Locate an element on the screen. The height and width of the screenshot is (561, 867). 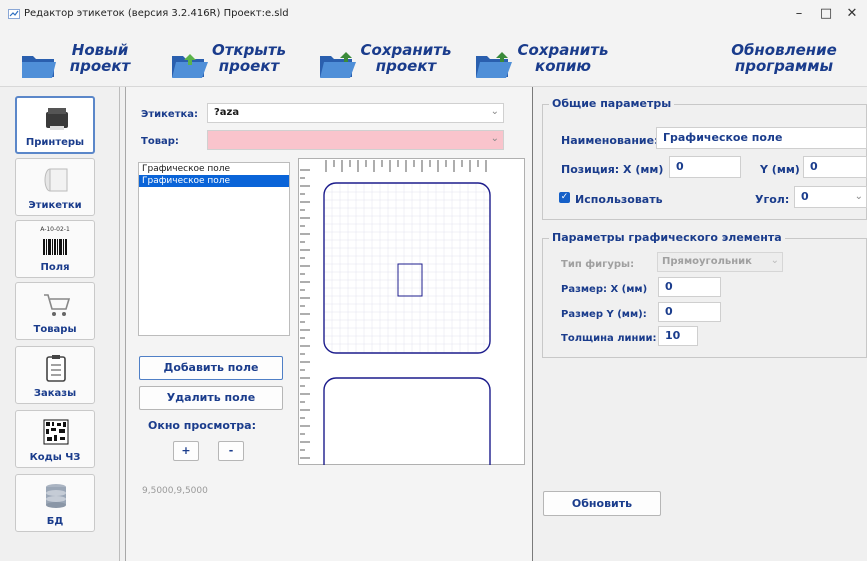
nav-database: БД is located at coordinates (55, 503).